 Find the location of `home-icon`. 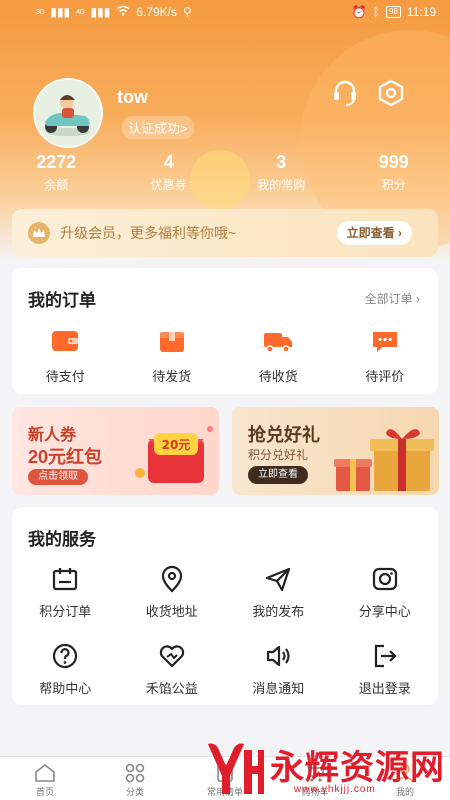

home-icon is located at coordinates (45, 773).